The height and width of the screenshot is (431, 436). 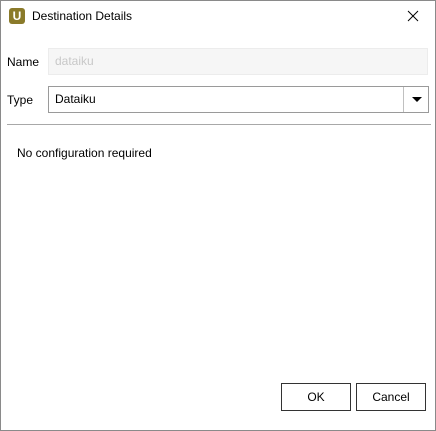 What do you see at coordinates (23, 62) in the screenshot?
I see `name-label: Name` at bounding box center [23, 62].